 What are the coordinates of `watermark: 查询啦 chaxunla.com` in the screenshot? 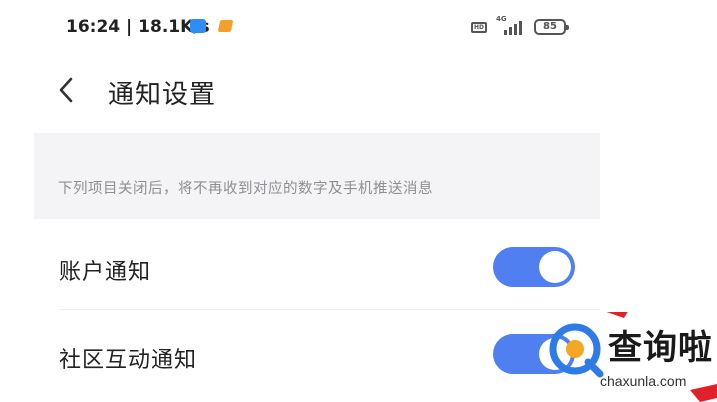 It's located at (628, 357).